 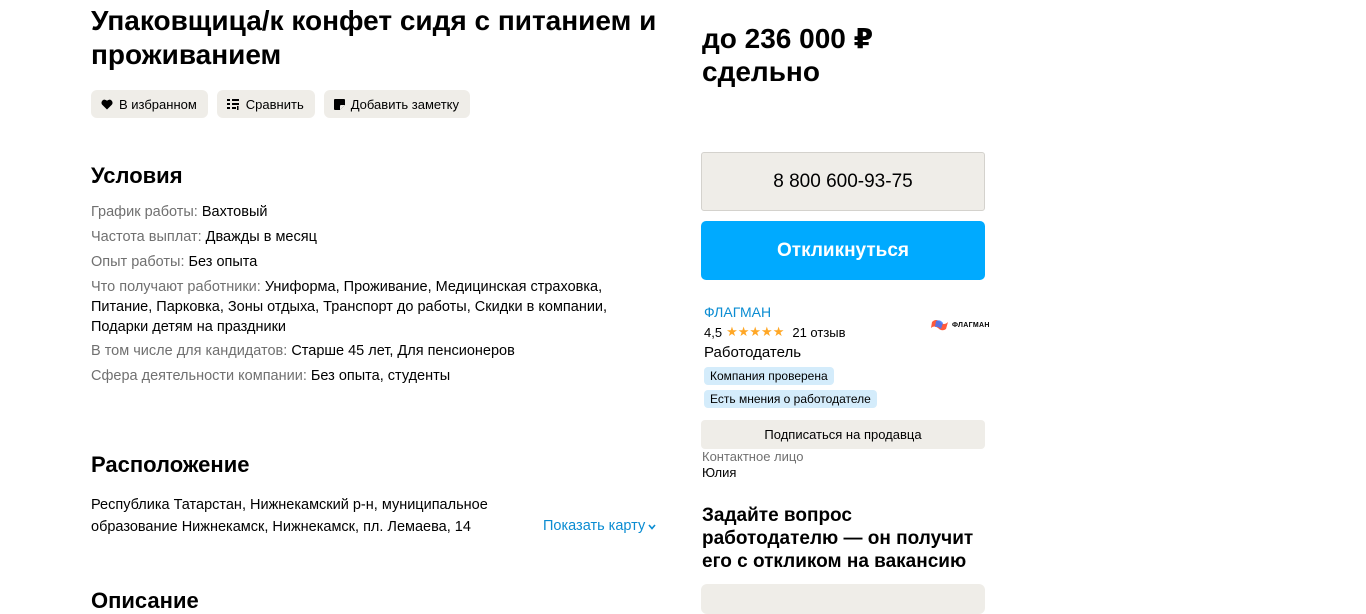 What do you see at coordinates (234, 212) in the screenshot?
I see `condition-value: Вахтовый` at bounding box center [234, 212].